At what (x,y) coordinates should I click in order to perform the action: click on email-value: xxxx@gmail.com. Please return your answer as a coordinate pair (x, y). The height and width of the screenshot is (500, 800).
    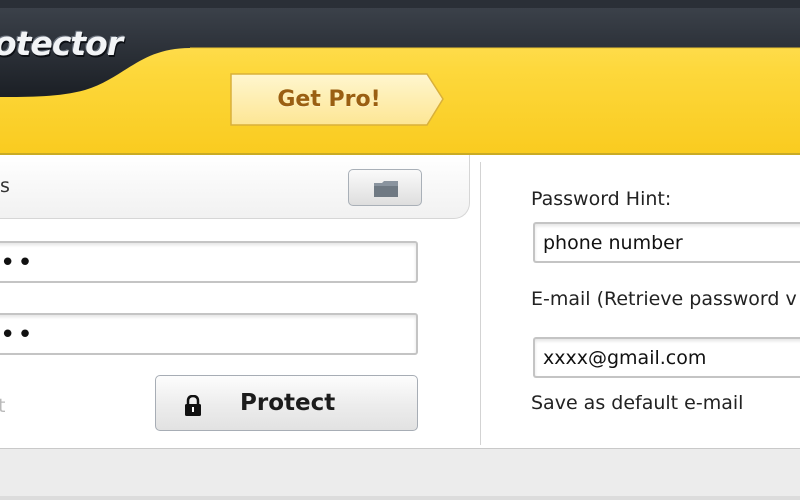
    Looking at the image, I should click on (625, 358).